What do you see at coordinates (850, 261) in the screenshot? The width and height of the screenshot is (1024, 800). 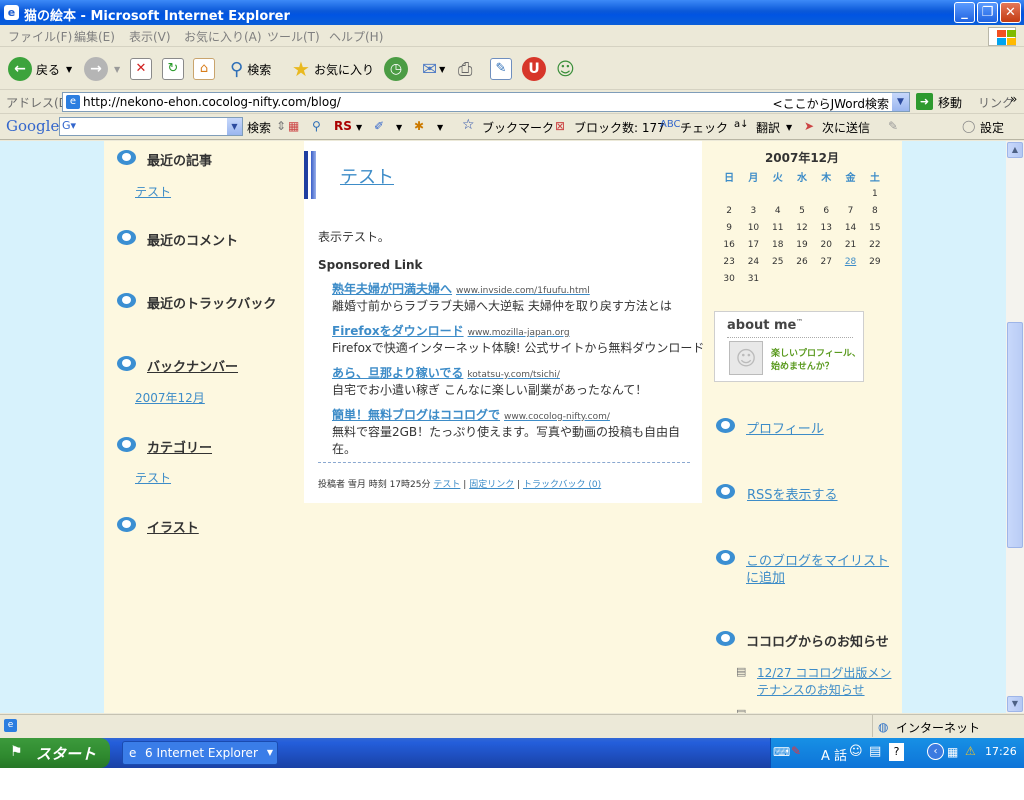 I see `calendar-day-link: 28` at bounding box center [850, 261].